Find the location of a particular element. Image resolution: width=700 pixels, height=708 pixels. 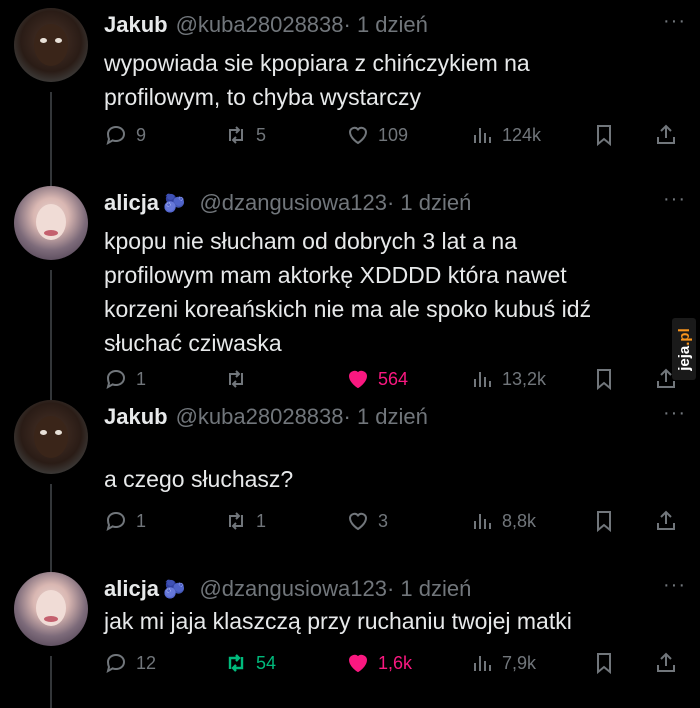

retweet-button: 5 is located at coordinates (245, 135).